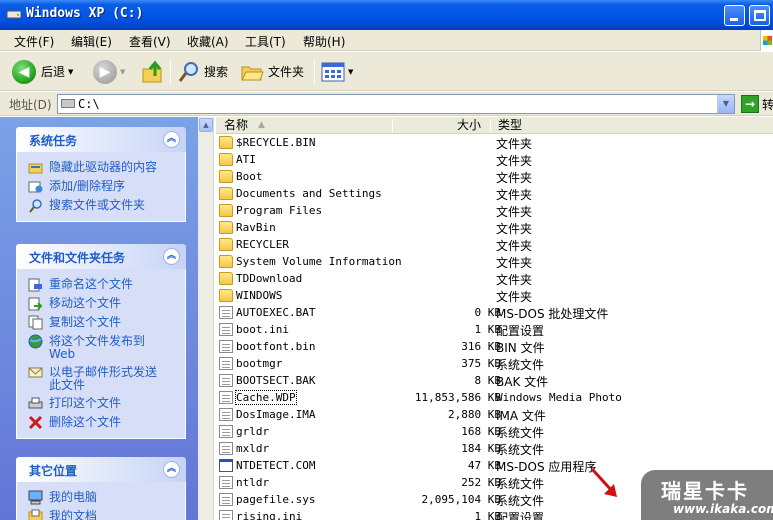 The image size is (773, 520). Describe the element at coordinates (101, 513) in the screenshot. I see `place-my-documents: 我的文档` at that location.